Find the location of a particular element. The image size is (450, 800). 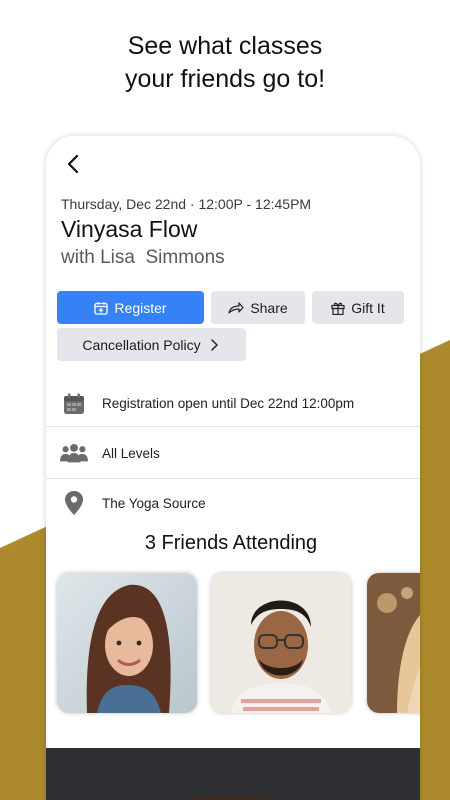

friend-photo-woman-blonde is located at coordinates (393, 643).